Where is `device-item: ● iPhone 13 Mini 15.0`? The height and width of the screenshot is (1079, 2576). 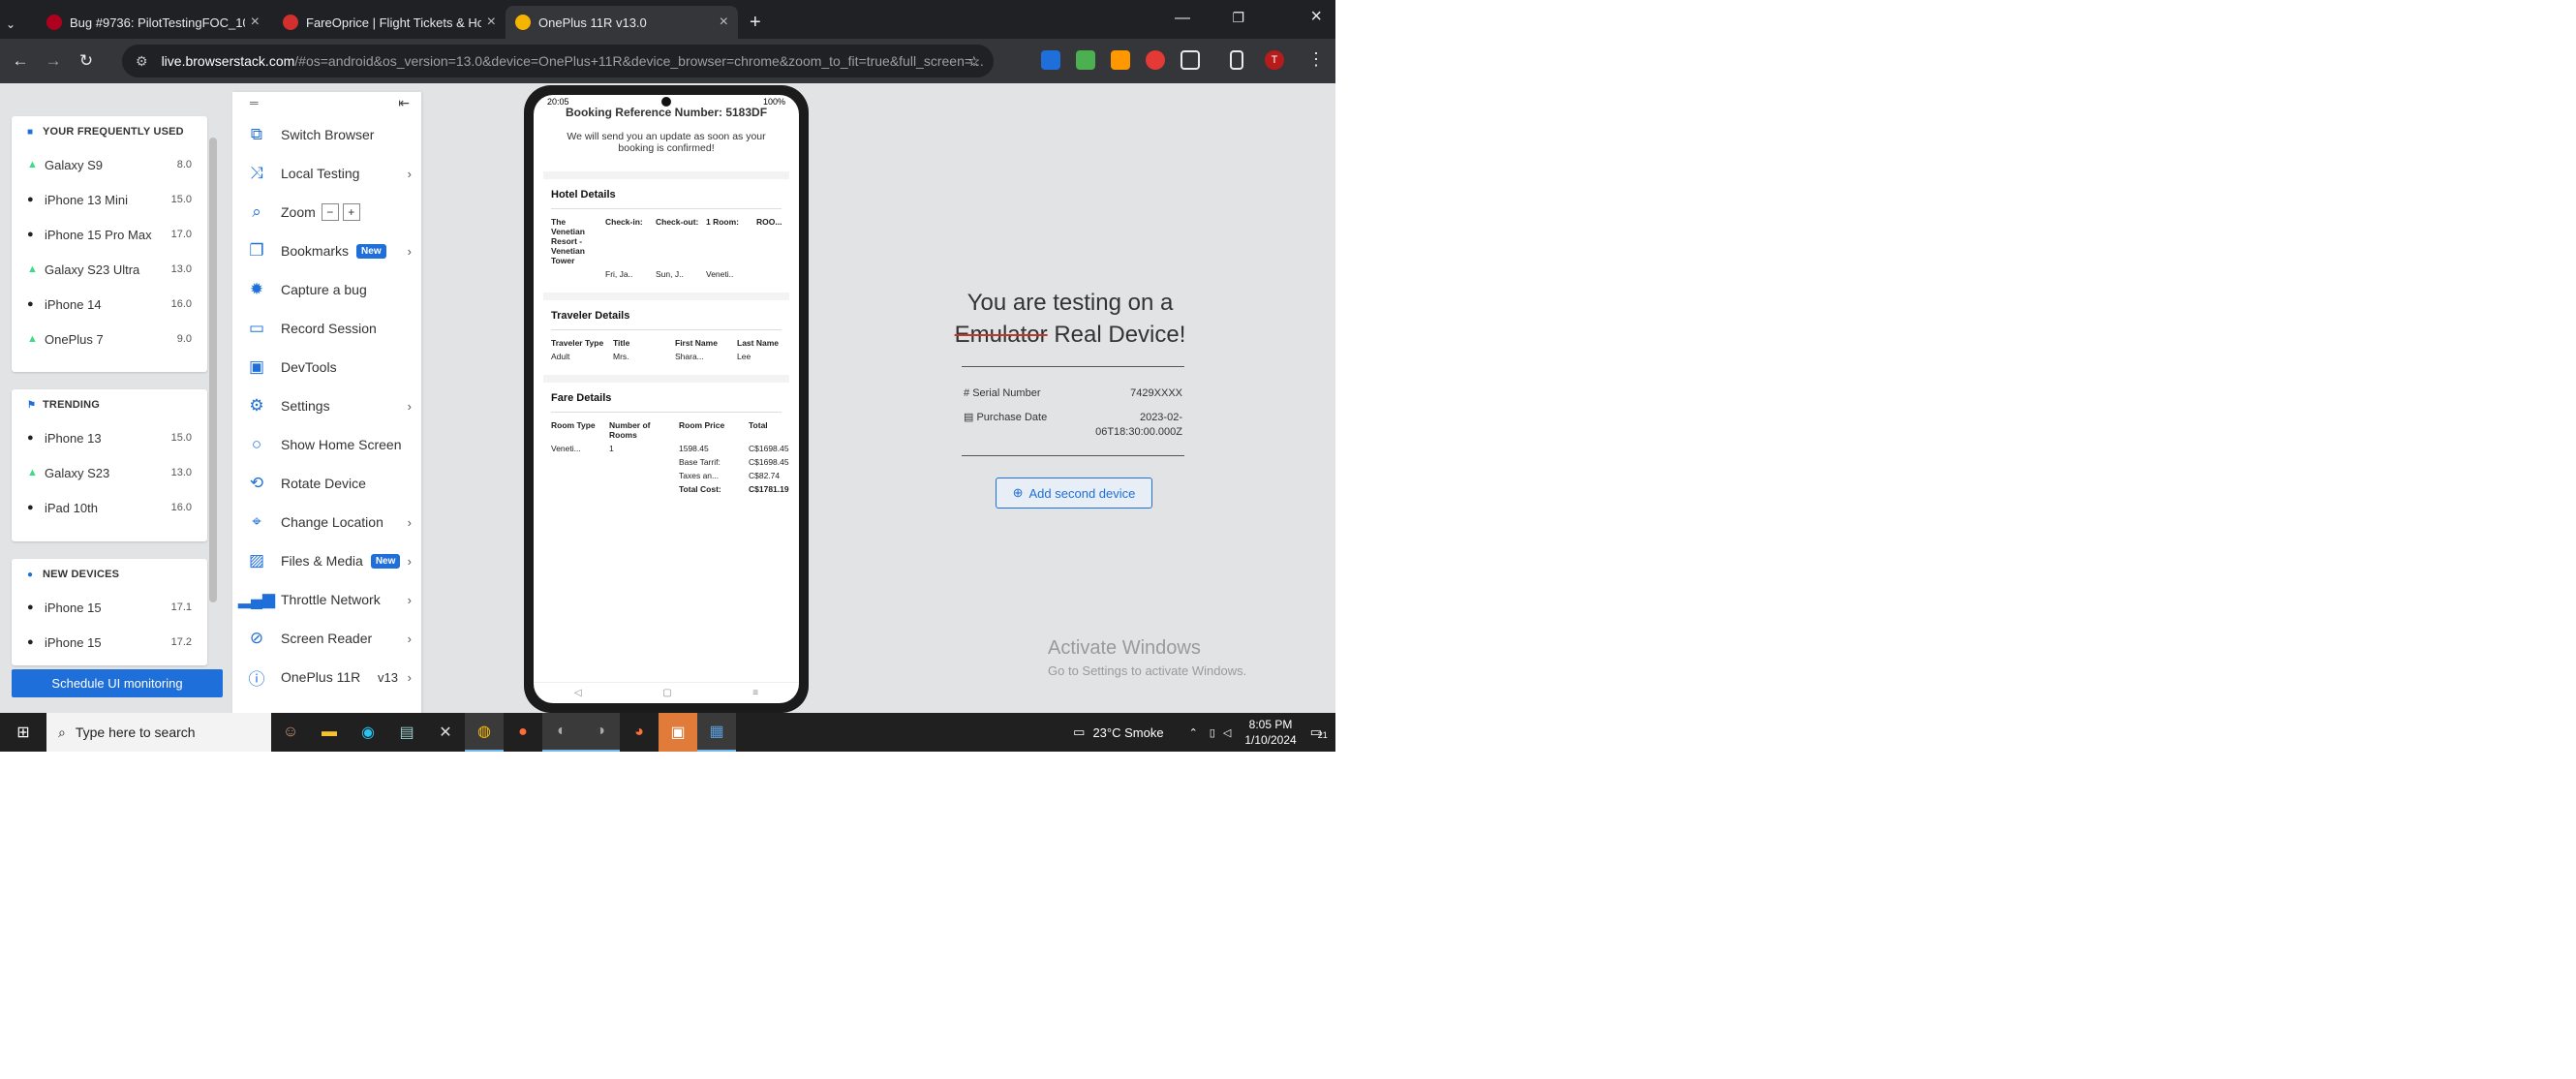 device-item: ● iPhone 13 Mini 15.0 is located at coordinates (109, 200).